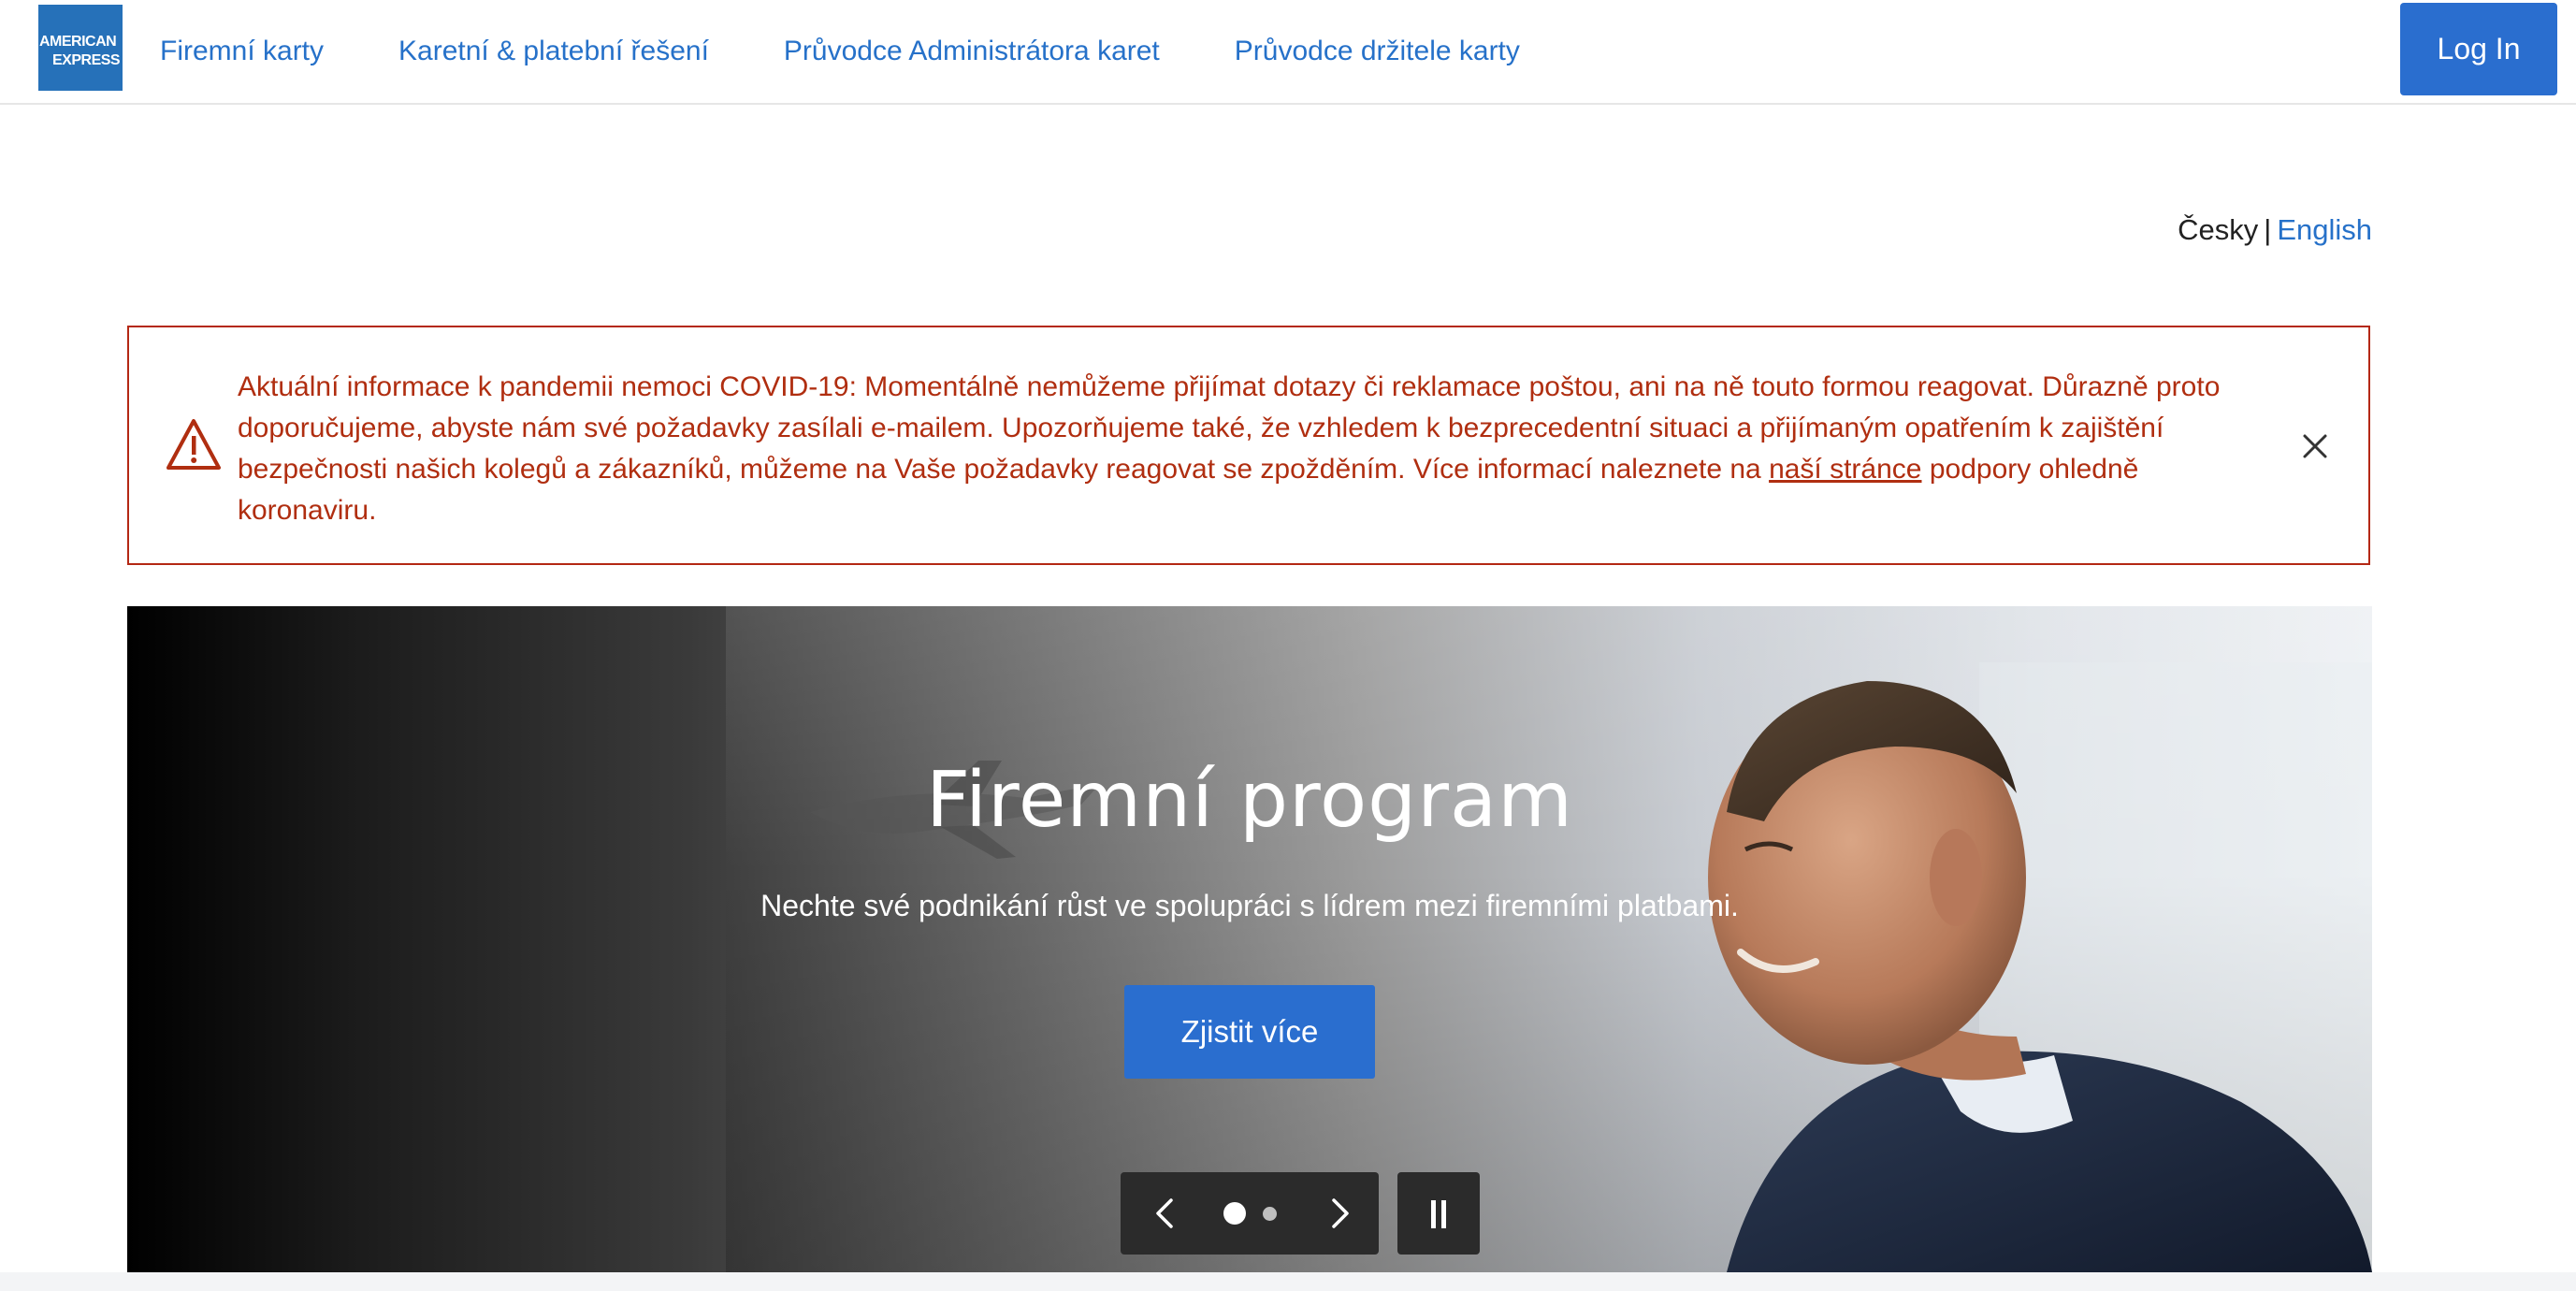  I want to click on language-english-link: English, so click(2324, 229).